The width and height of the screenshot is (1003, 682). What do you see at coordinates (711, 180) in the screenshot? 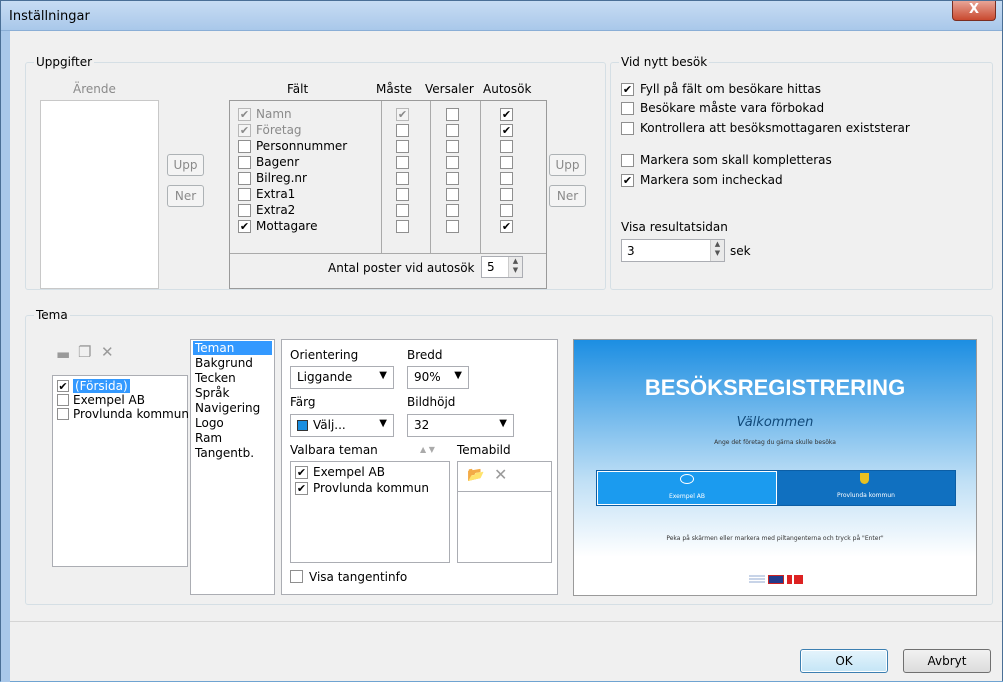
I see `nytt-option-label: Markera som incheckad` at bounding box center [711, 180].